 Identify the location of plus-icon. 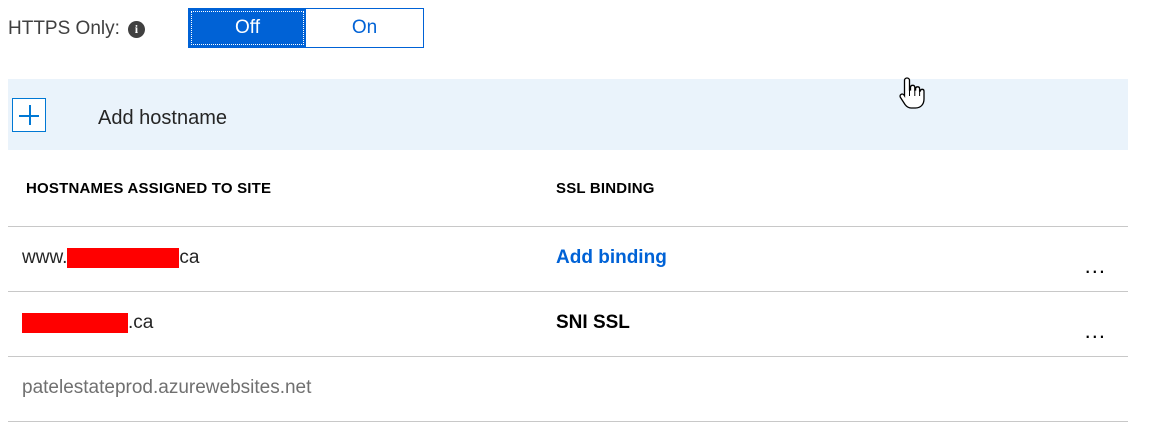
(29, 114).